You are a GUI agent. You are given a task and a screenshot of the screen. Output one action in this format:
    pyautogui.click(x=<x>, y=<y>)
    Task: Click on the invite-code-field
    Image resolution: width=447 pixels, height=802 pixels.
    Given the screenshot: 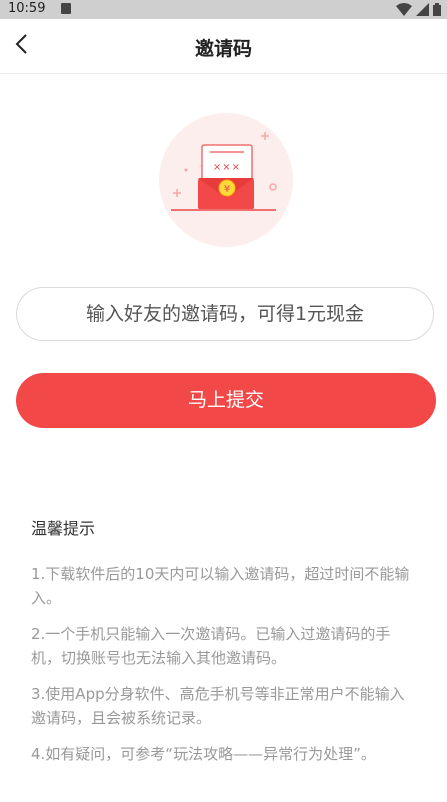 What is the action you would take?
    pyautogui.click(x=225, y=314)
    